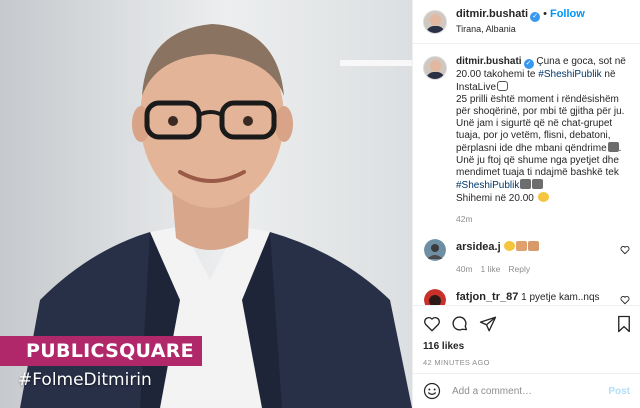 The image size is (640, 408). Describe the element at coordinates (487, 297) in the screenshot. I see `comment-username: fatjon_tr_87` at that location.